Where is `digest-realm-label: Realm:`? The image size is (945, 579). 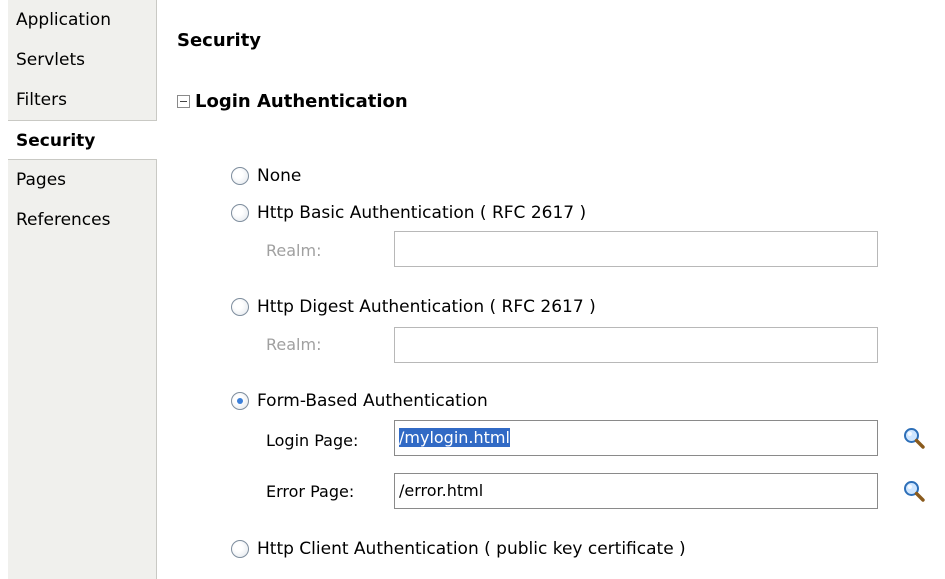 digest-realm-label: Realm: is located at coordinates (294, 344).